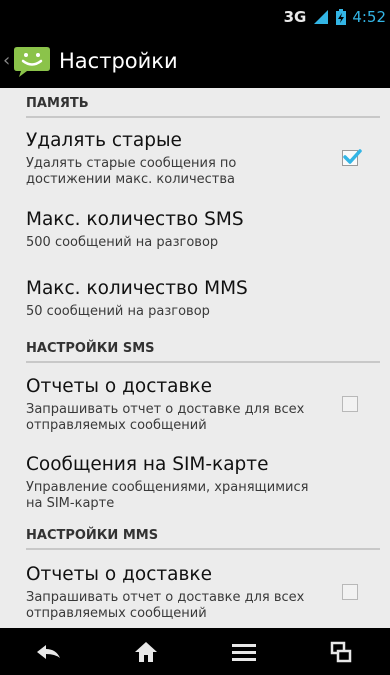  I want to click on battery-icon, so click(341, 16).